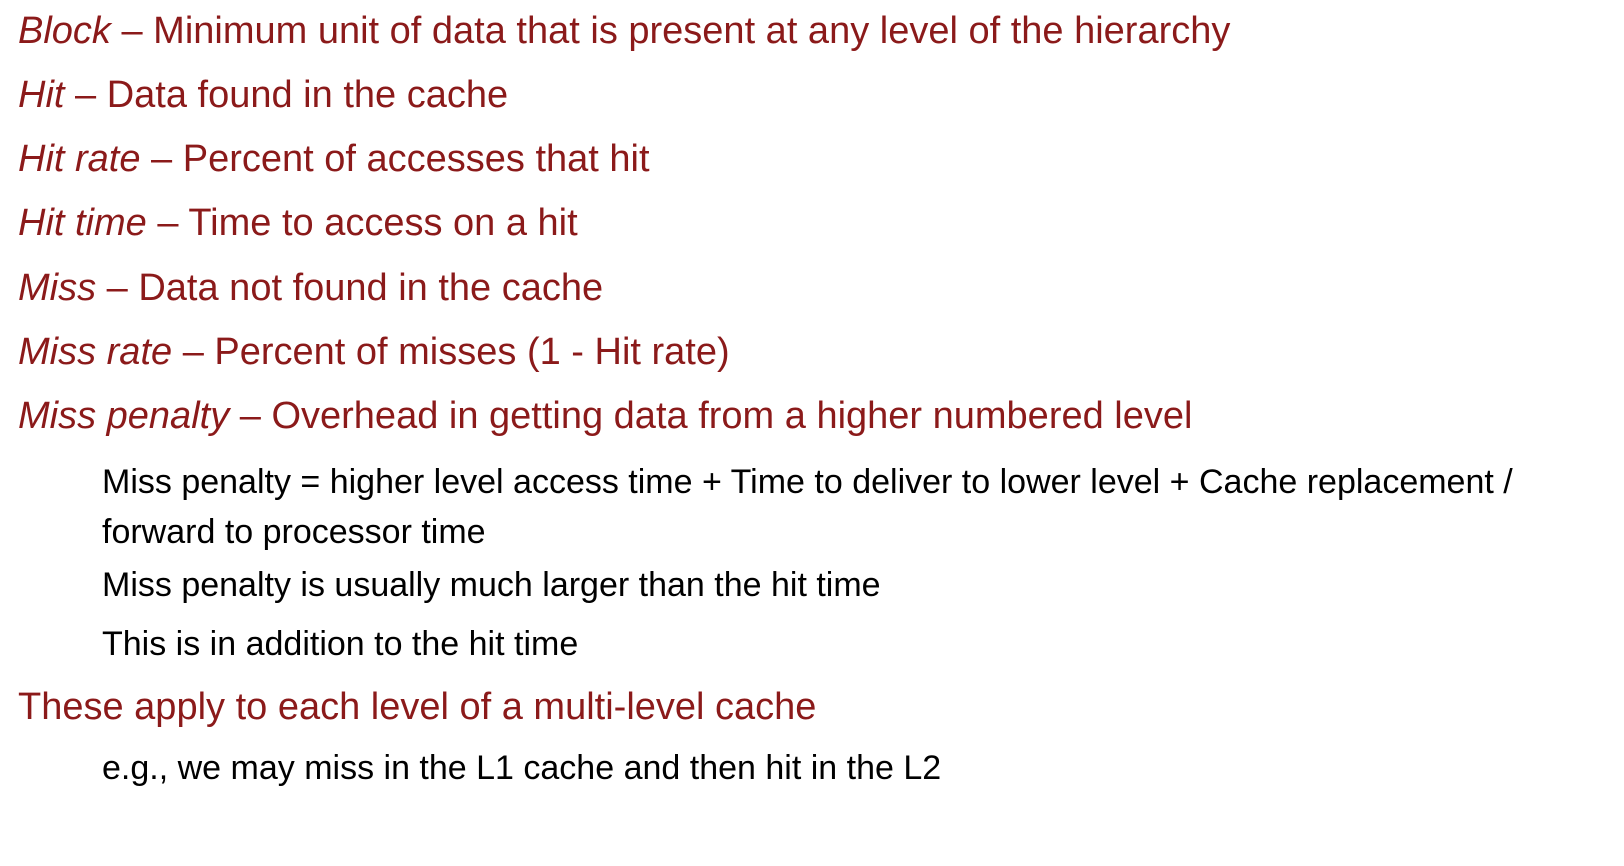 The width and height of the screenshot is (1624, 866). I want to click on definition-miss: Miss – Data not found in the cache, so click(310, 289).